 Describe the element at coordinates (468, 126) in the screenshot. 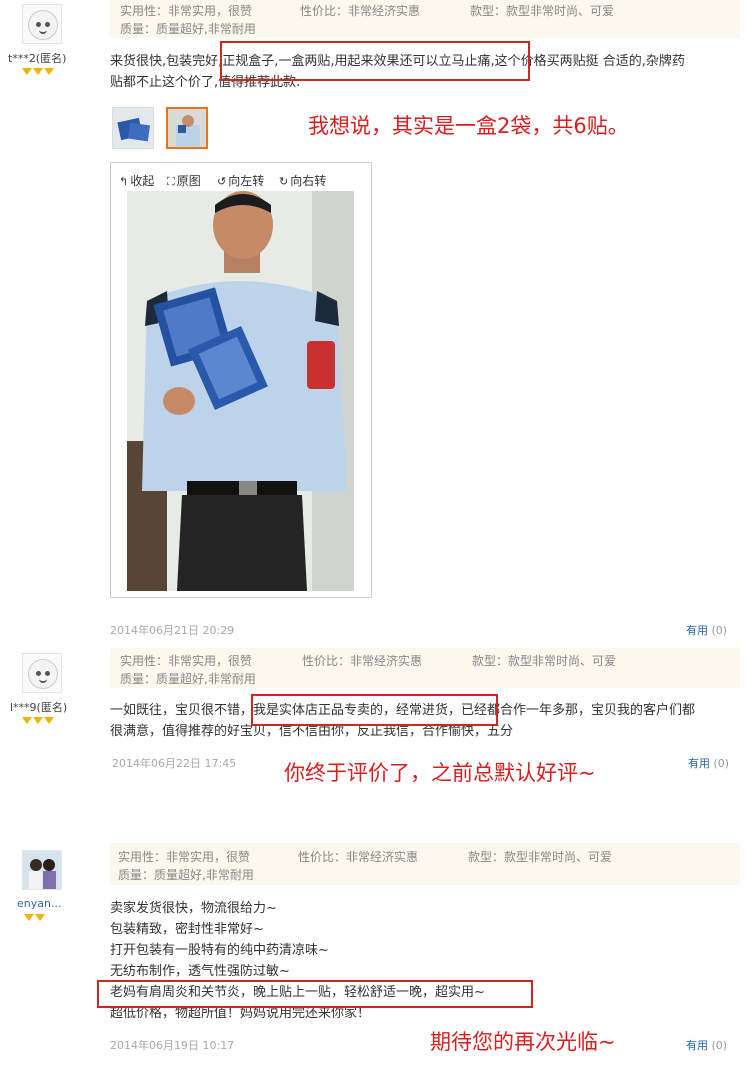

I see `annotation-note: 我想说，其实是一盒2袋，共6贴。` at that location.